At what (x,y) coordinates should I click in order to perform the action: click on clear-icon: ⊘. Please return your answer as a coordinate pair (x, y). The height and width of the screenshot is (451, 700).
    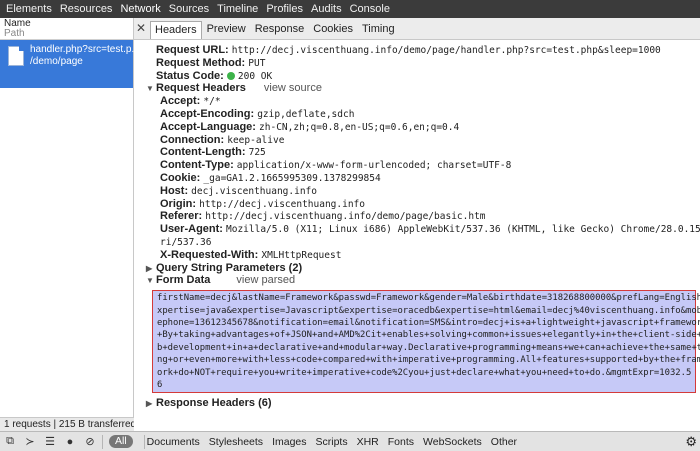
    Looking at the image, I should click on (90, 441).